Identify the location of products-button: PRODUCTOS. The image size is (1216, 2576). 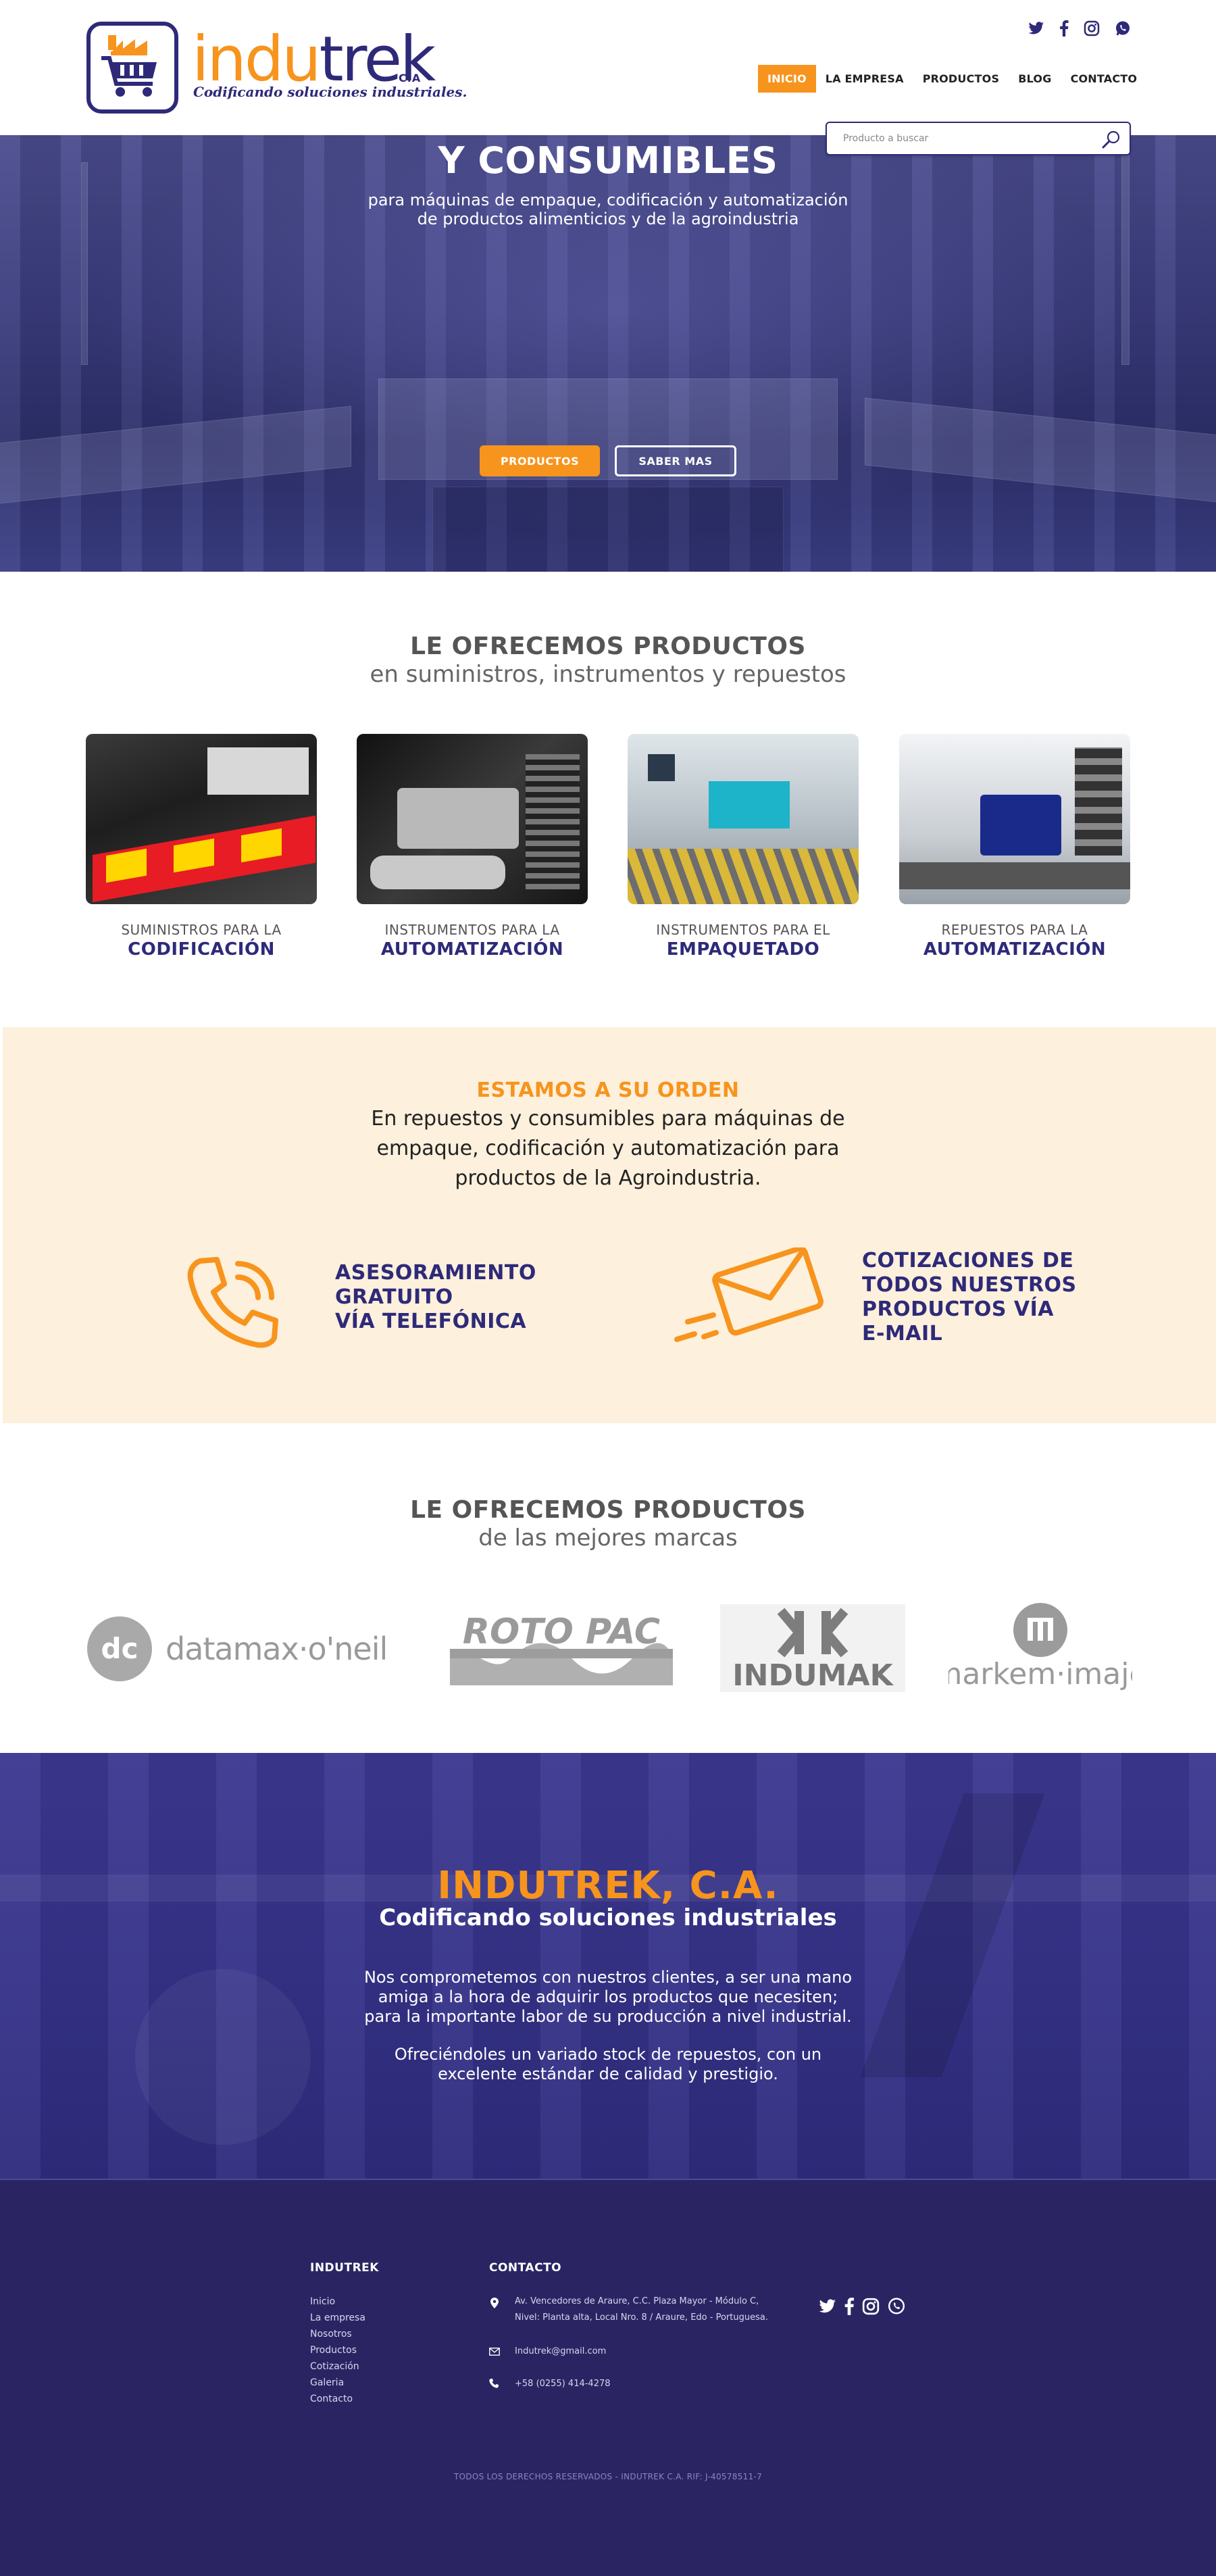
(540, 461).